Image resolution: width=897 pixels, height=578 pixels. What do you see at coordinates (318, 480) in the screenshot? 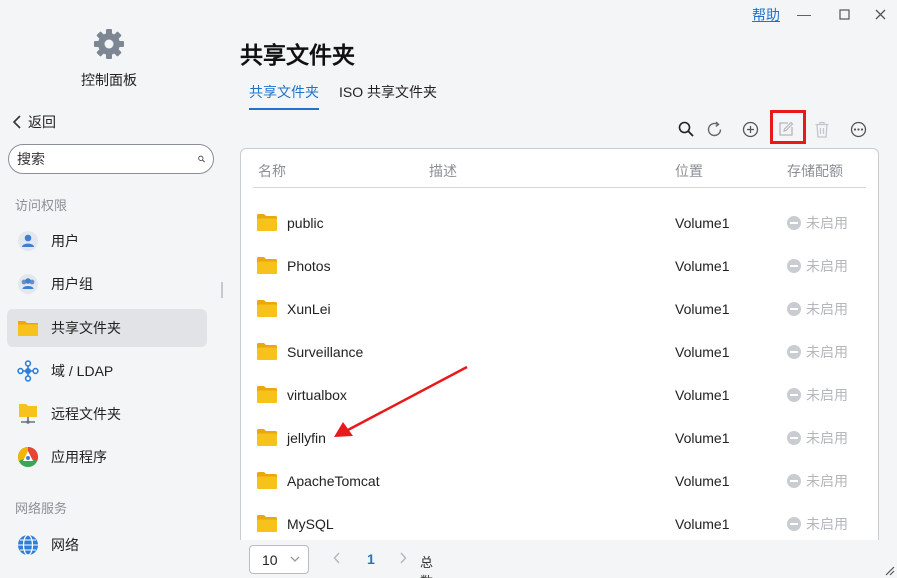
I see `name-cell: ApacheTomcat` at bounding box center [318, 480].